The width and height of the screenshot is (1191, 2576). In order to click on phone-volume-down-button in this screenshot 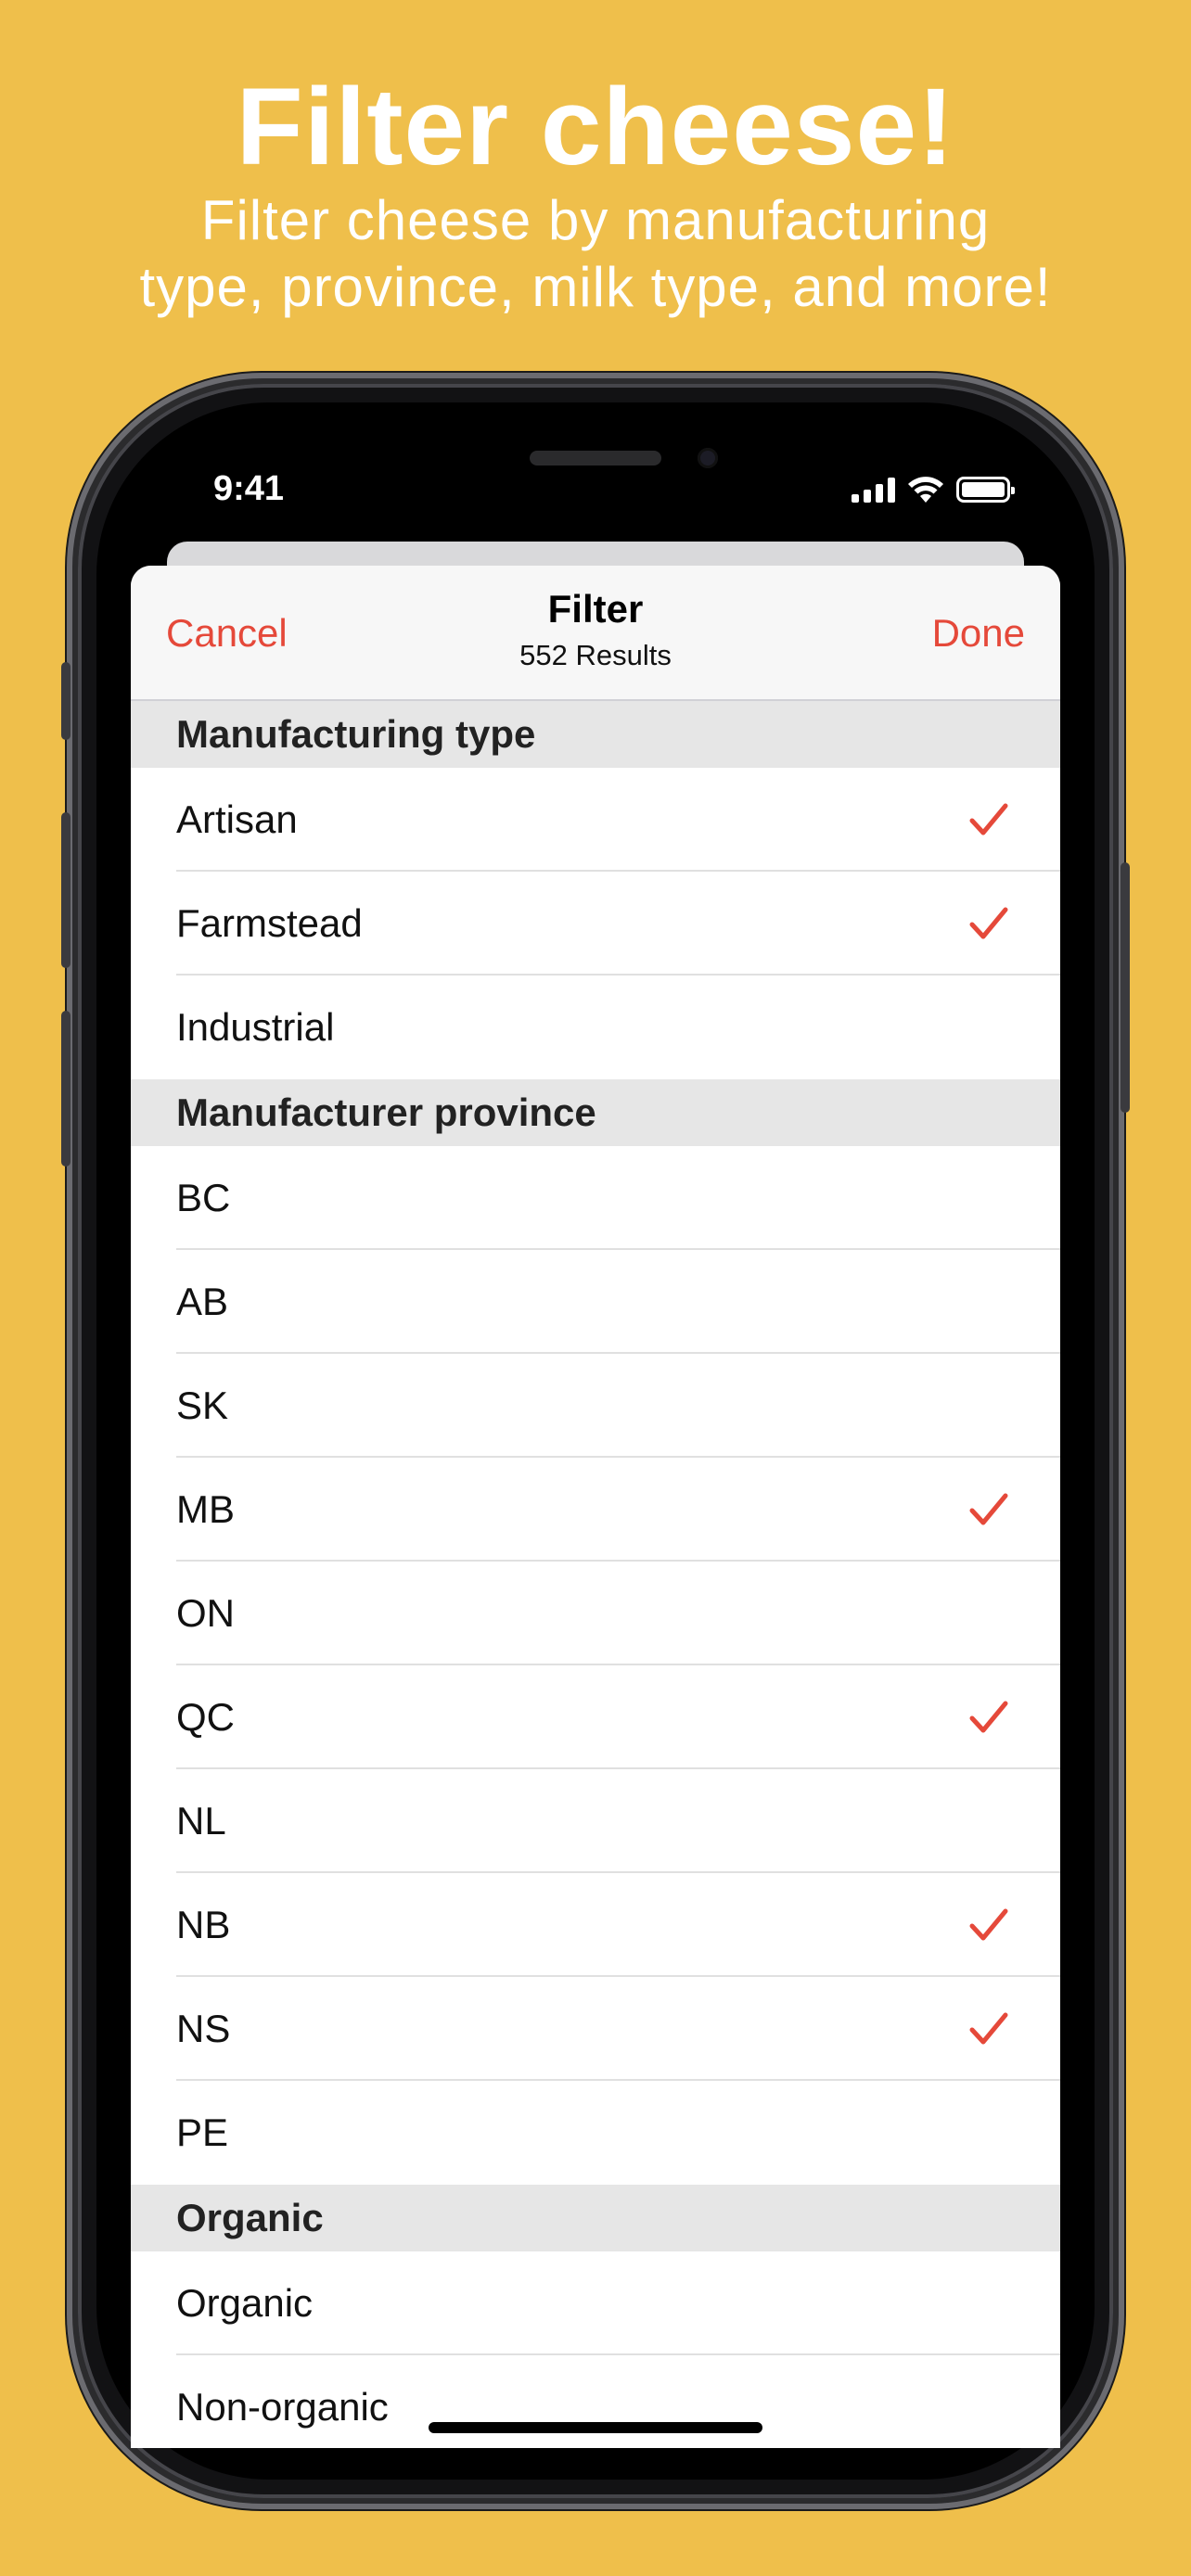, I will do `click(65, 1089)`.